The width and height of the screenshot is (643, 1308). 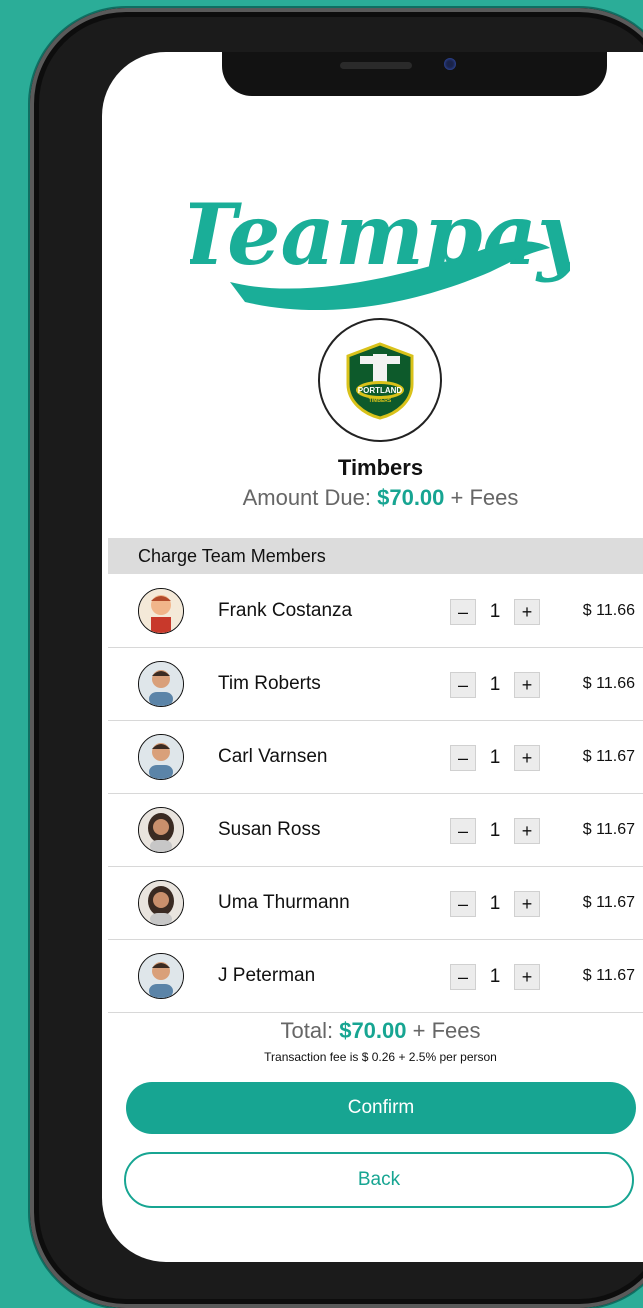 I want to click on amount-due-suffix: + Fees, so click(x=484, y=497).